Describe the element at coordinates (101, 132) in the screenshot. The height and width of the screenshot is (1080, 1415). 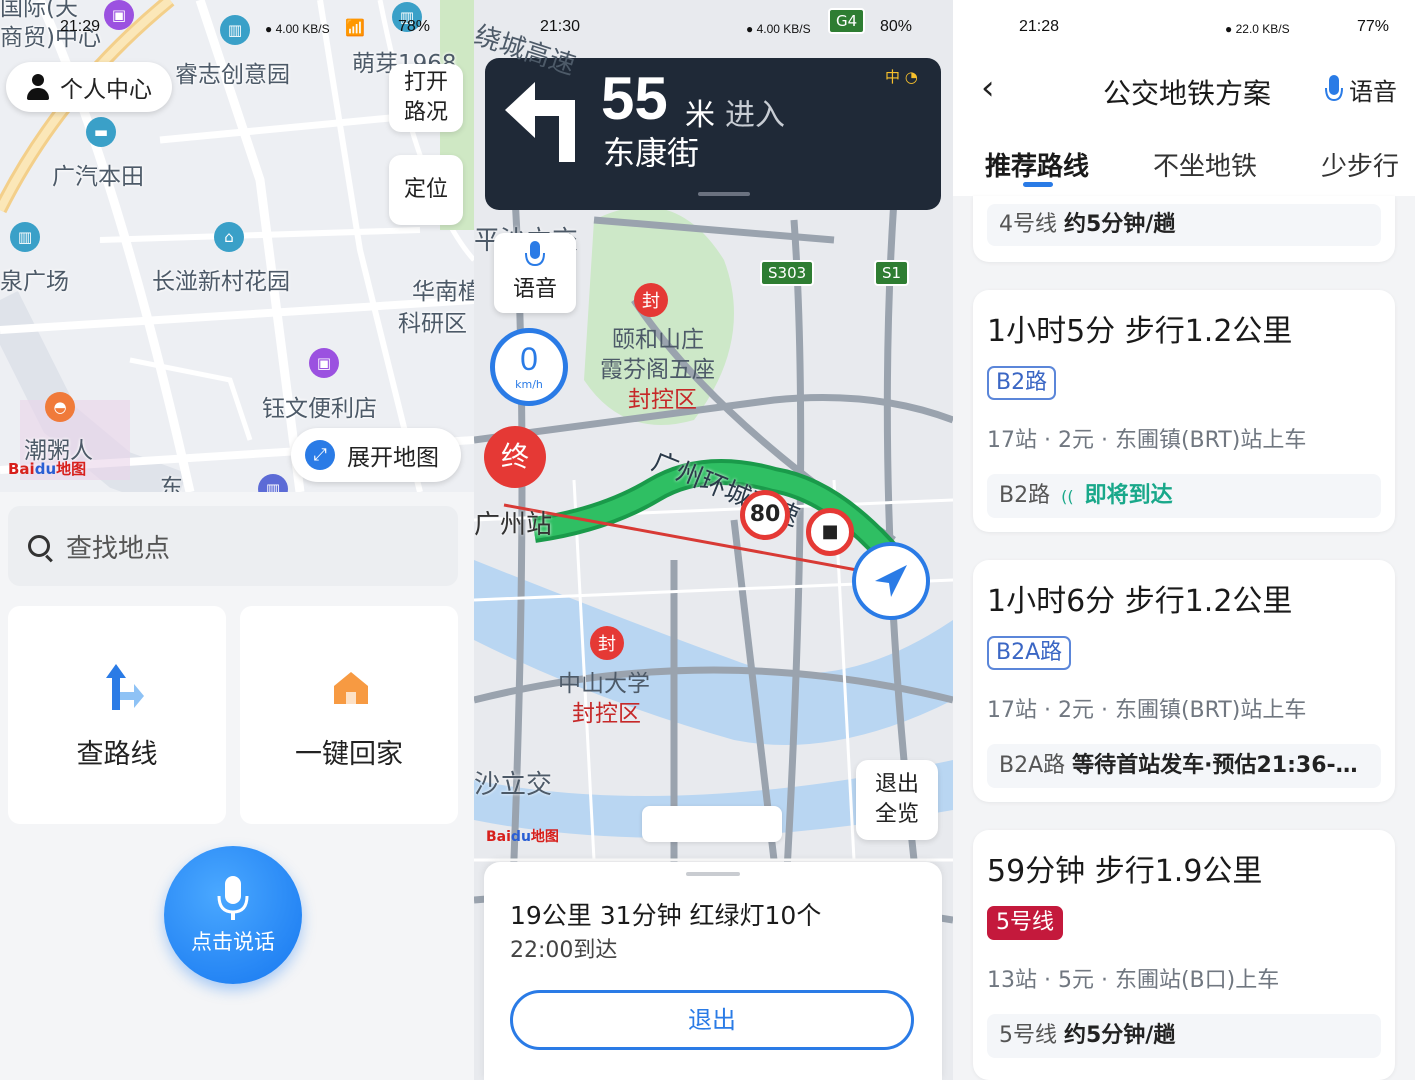
I see `car-pin-icon: ▬` at that location.